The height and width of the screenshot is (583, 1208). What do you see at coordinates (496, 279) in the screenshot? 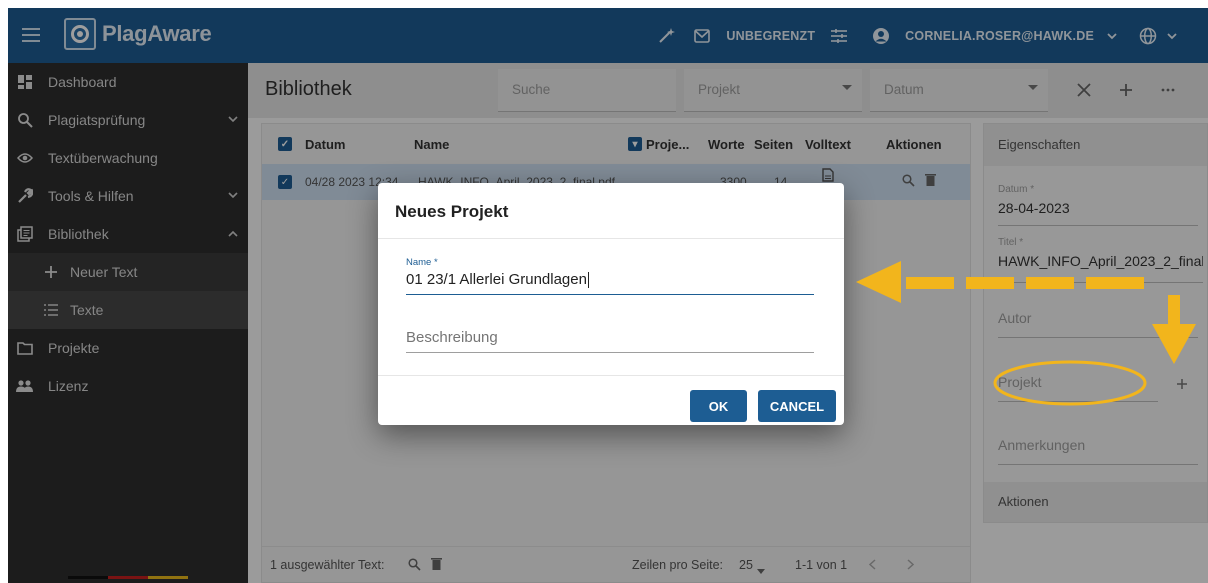
I see `name-value: 01 23/1 Allerlei Grundlagen` at bounding box center [496, 279].